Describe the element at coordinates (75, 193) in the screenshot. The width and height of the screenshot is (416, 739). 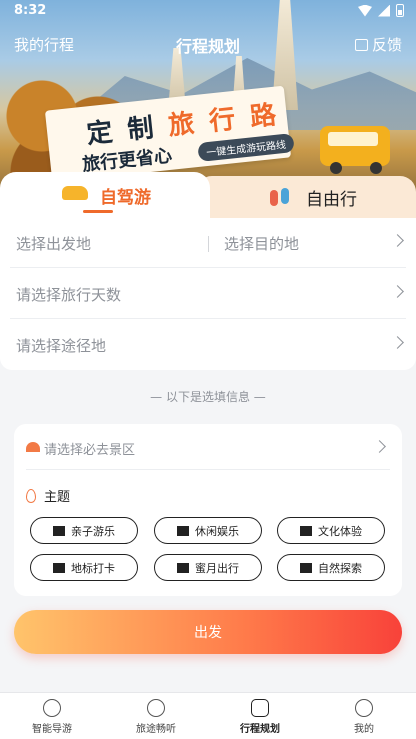
I see `car-icon` at that location.